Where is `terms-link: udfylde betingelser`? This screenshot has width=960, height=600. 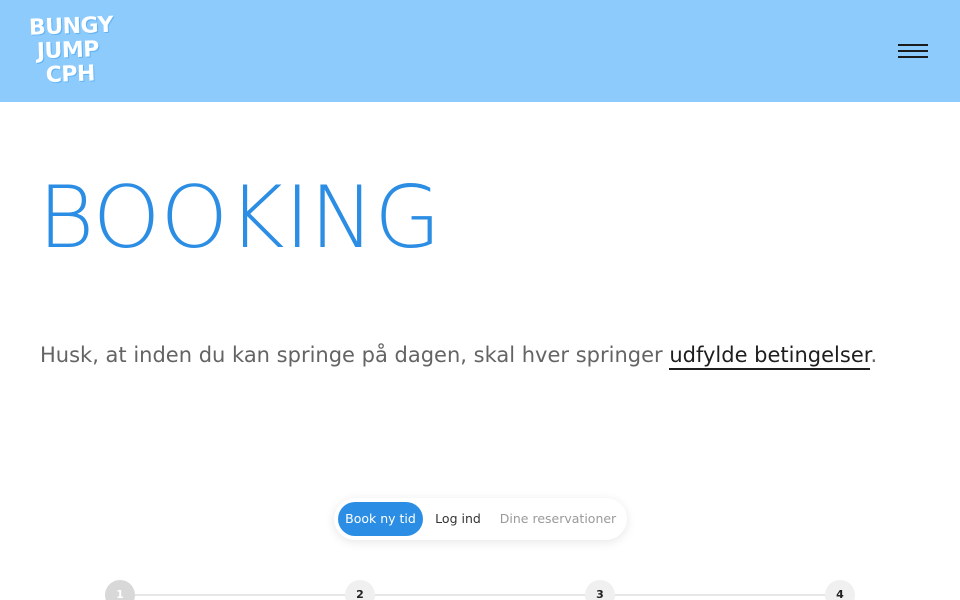
terms-link: udfylde betingelser is located at coordinates (770, 356).